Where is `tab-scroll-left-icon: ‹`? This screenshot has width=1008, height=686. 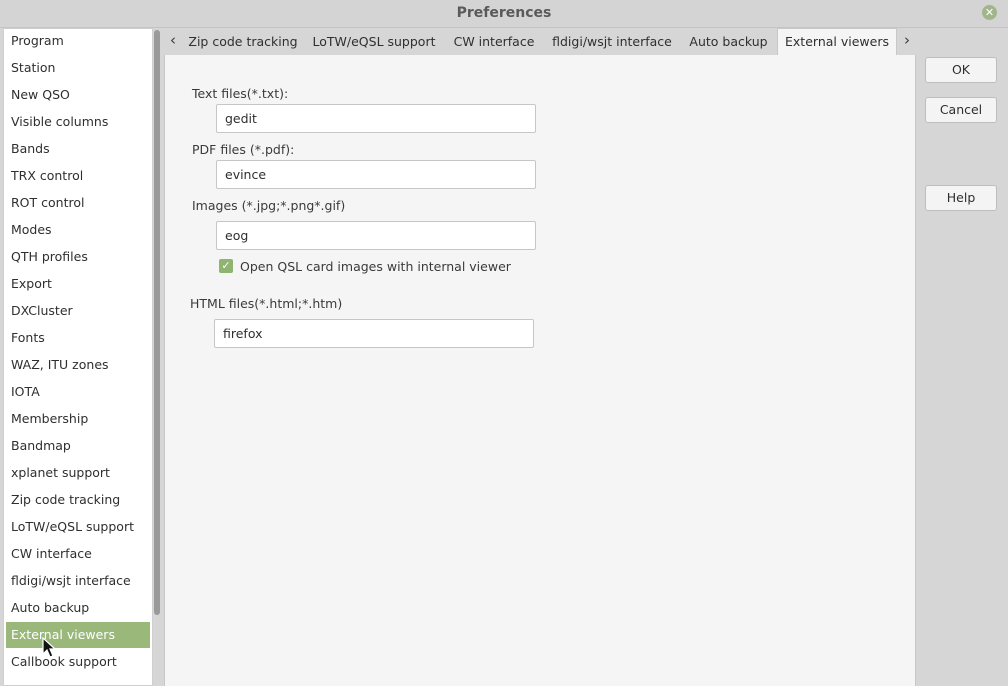
tab-scroll-left-icon: ‹ is located at coordinates (173, 41).